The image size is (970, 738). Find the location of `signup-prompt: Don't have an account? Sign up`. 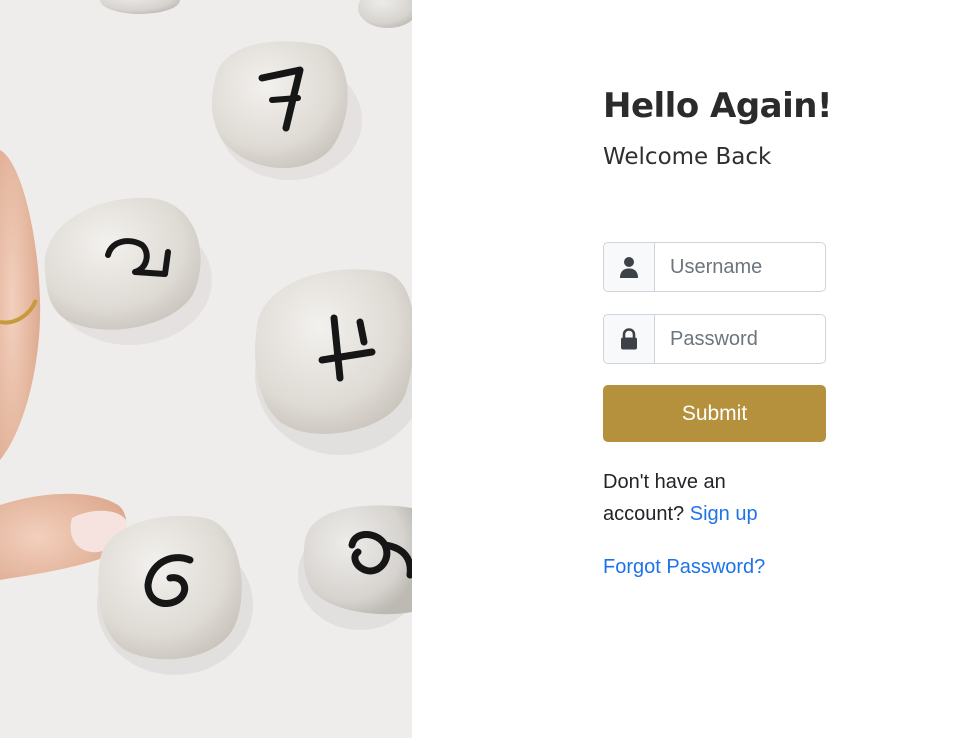

signup-prompt: Don't have an account? Sign up is located at coordinates (703, 498).